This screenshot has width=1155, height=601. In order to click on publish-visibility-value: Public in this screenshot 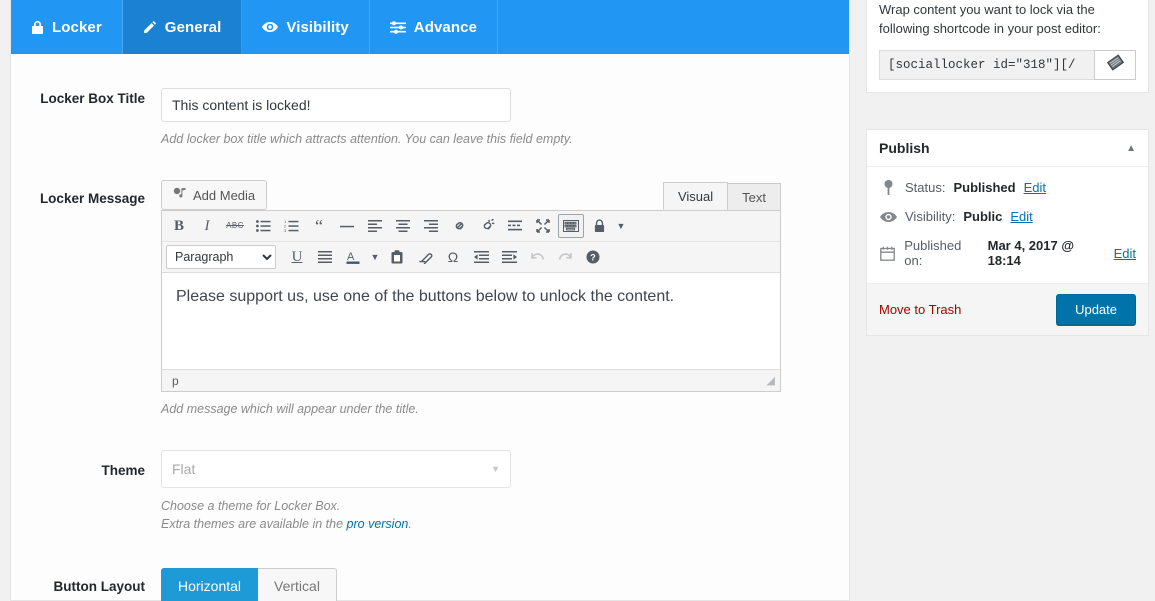, I will do `click(983, 216)`.